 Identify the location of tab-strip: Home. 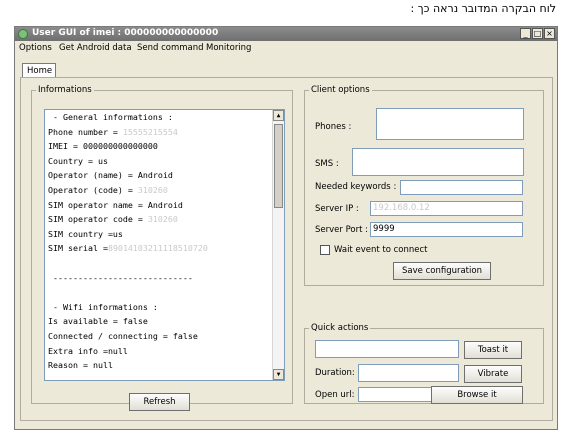
(286, 70).